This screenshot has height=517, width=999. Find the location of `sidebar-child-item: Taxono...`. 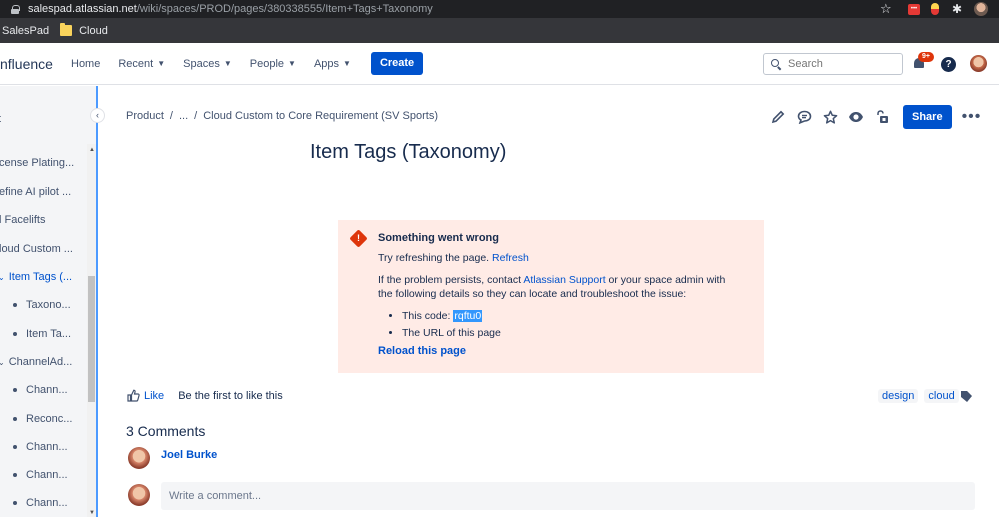

sidebar-child-item: Taxono... is located at coordinates (42, 305).